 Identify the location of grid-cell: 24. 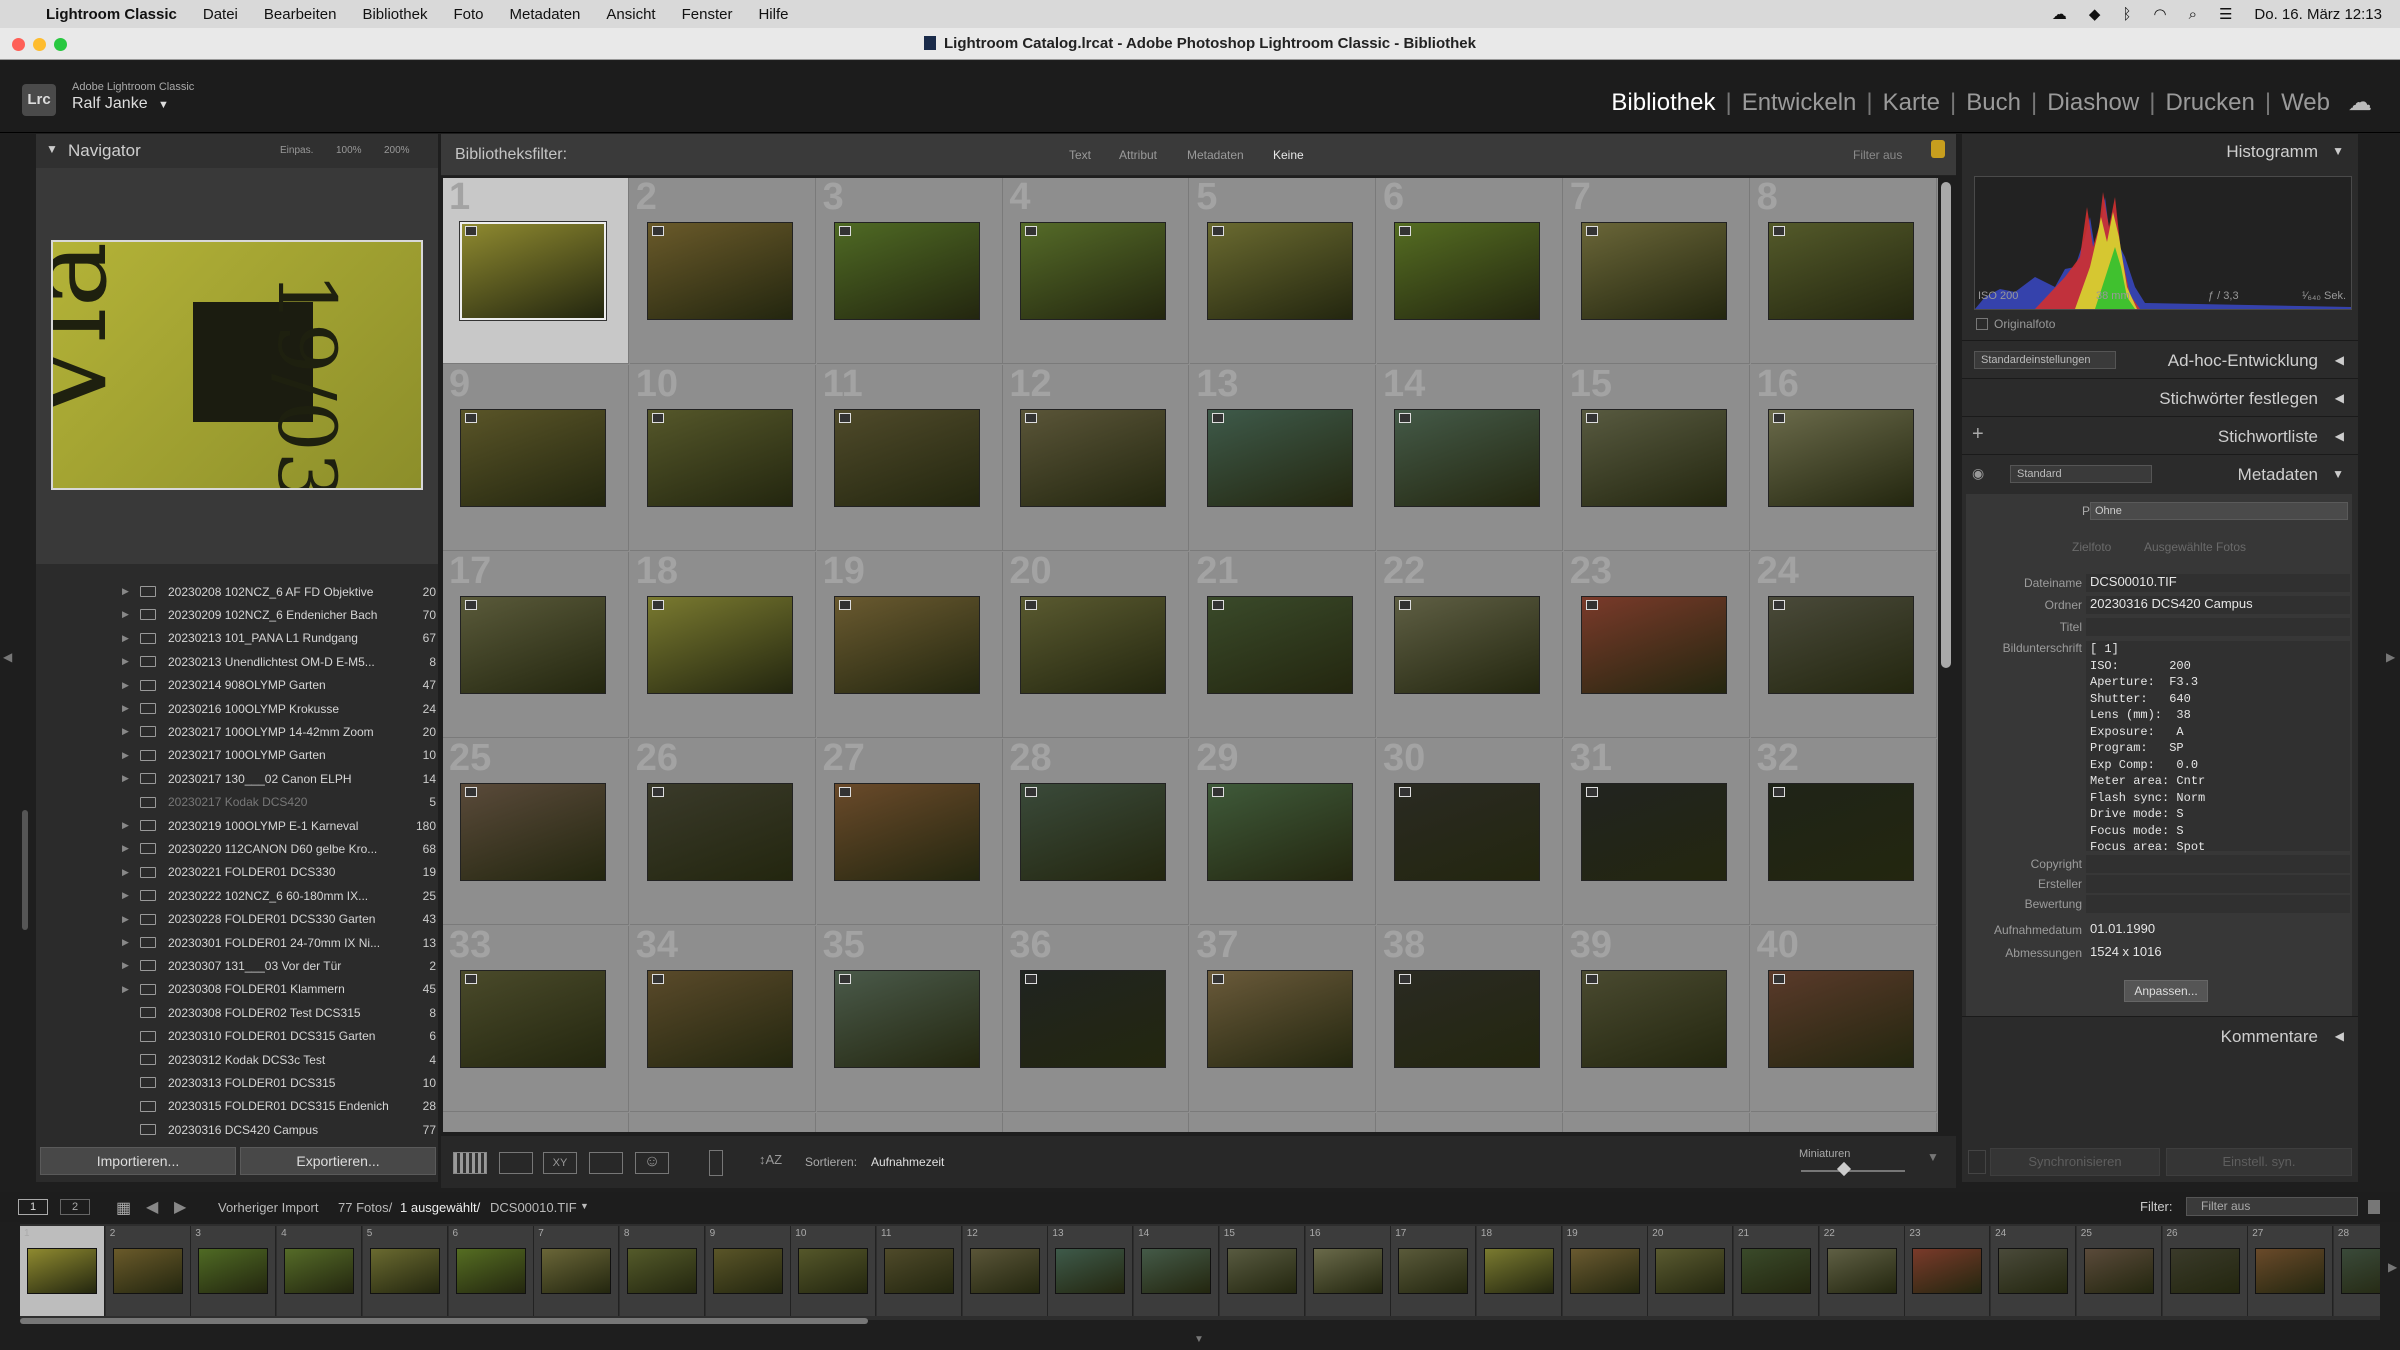
(1843, 644).